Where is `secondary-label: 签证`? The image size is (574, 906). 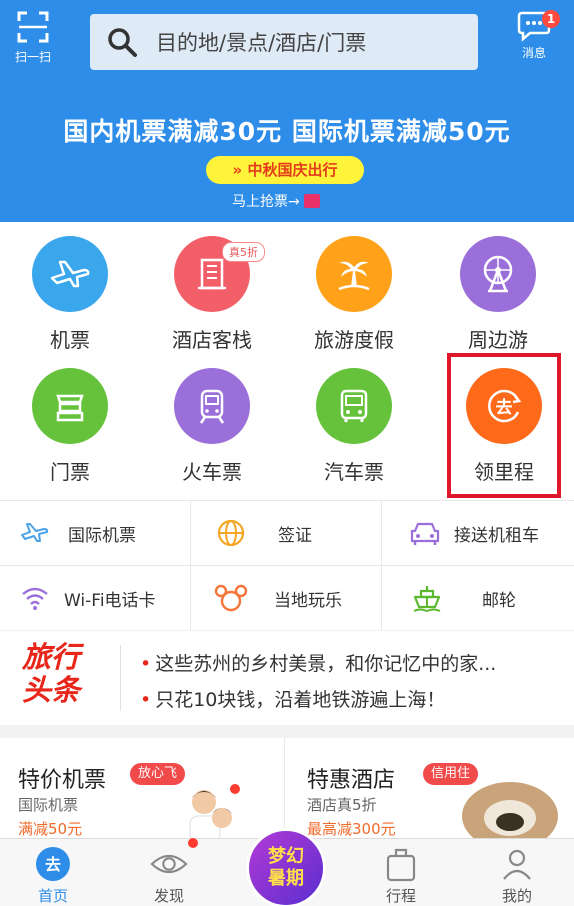
secondary-label: 签证 is located at coordinates (295, 535).